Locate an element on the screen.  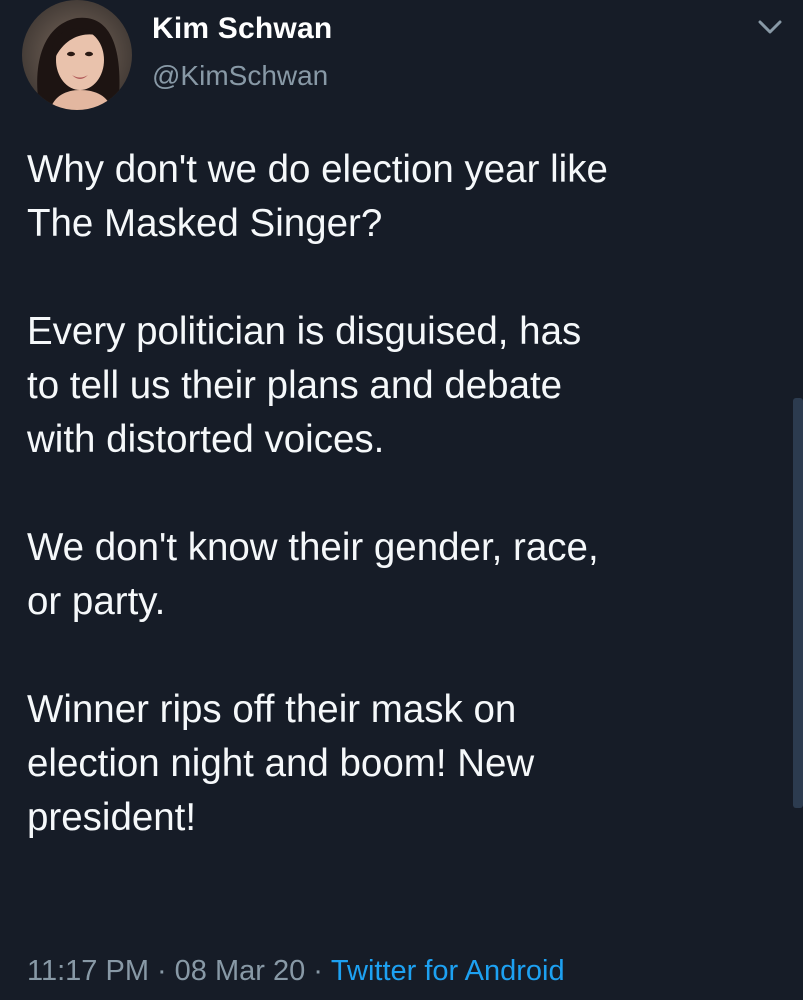
scrollbar is located at coordinates (798, 603).